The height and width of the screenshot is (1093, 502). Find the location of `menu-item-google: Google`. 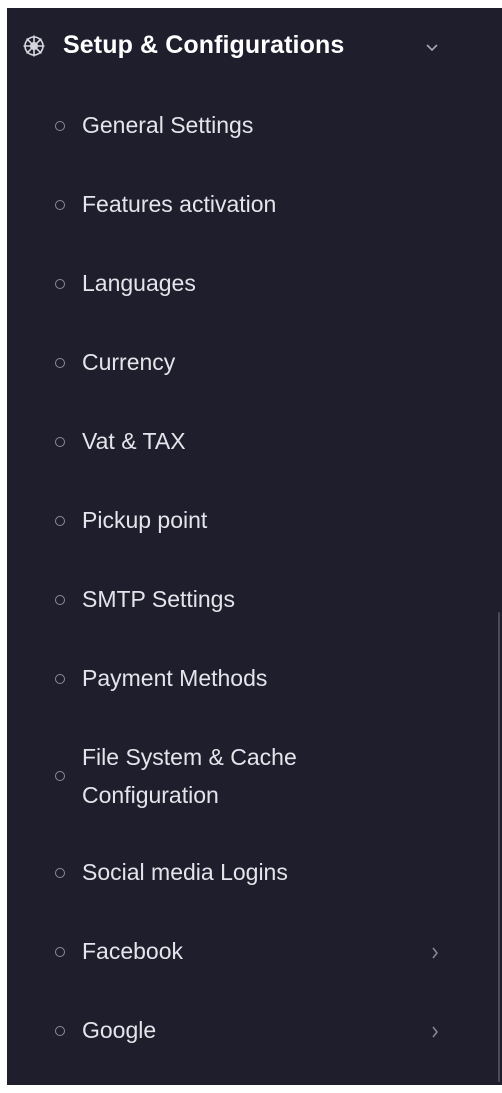

menu-item-google: Google is located at coordinates (254, 1032).